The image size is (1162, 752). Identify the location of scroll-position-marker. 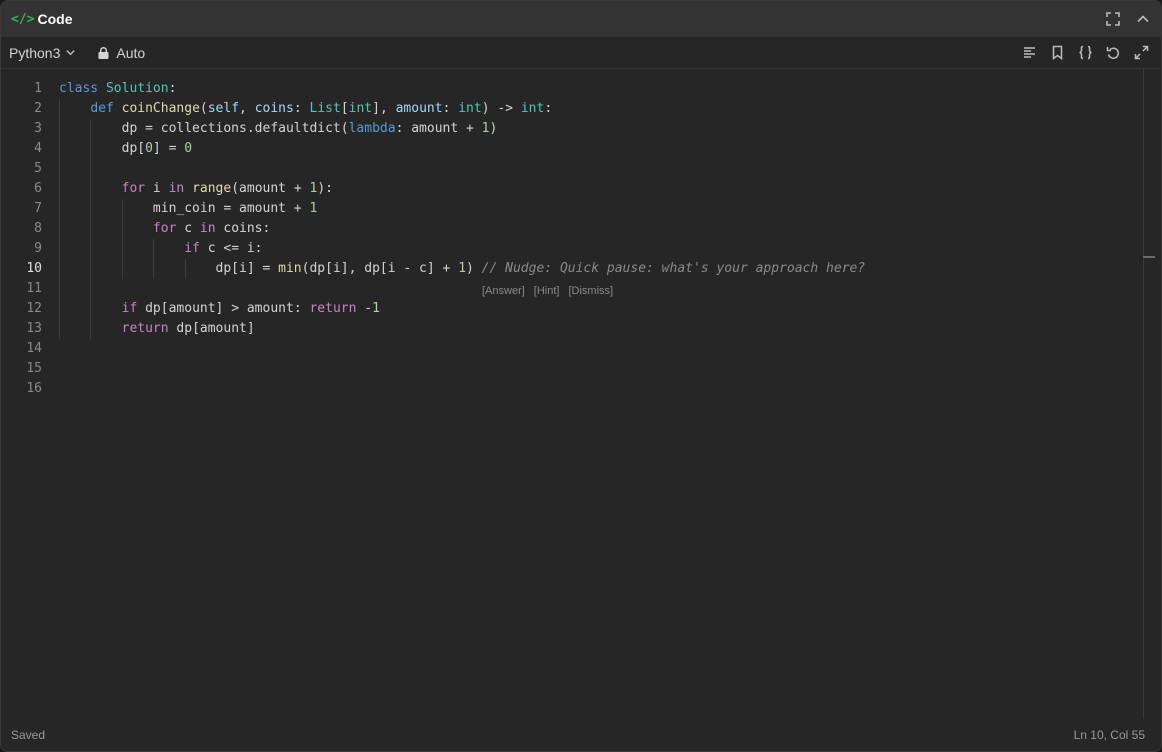
(1149, 257).